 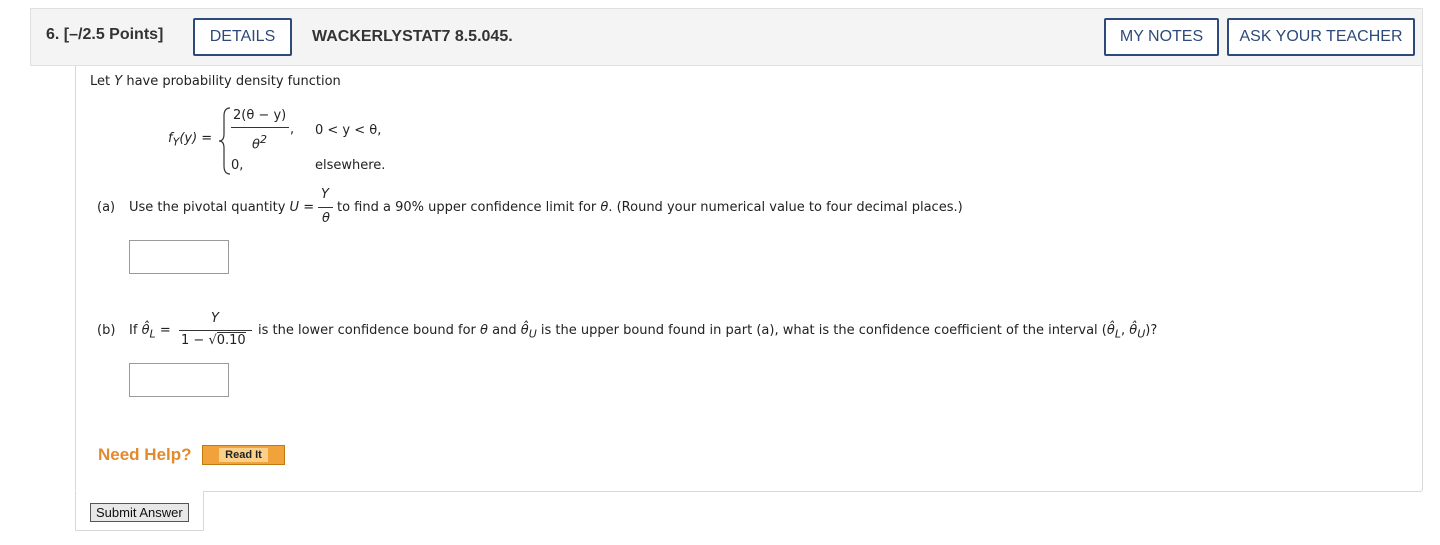 What do you see at coordinates (139, 512) in the screenshot?
I see `submit-answer-button: Submit Answer` at bounding box center [139, 512].